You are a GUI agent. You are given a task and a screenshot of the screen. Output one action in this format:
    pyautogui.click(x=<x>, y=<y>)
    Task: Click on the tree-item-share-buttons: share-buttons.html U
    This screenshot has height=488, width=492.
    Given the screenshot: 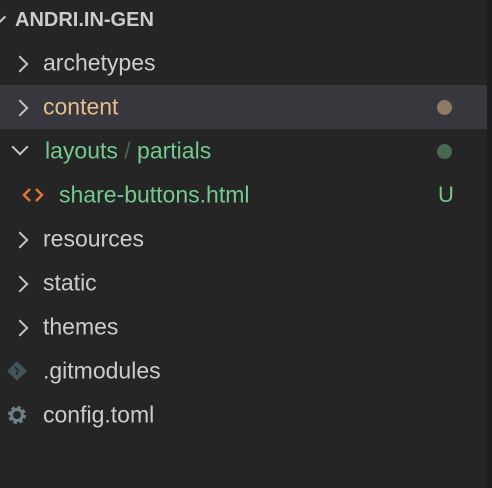 What is the action you would take?
    pyautogui.click(x=243, y=195)
    